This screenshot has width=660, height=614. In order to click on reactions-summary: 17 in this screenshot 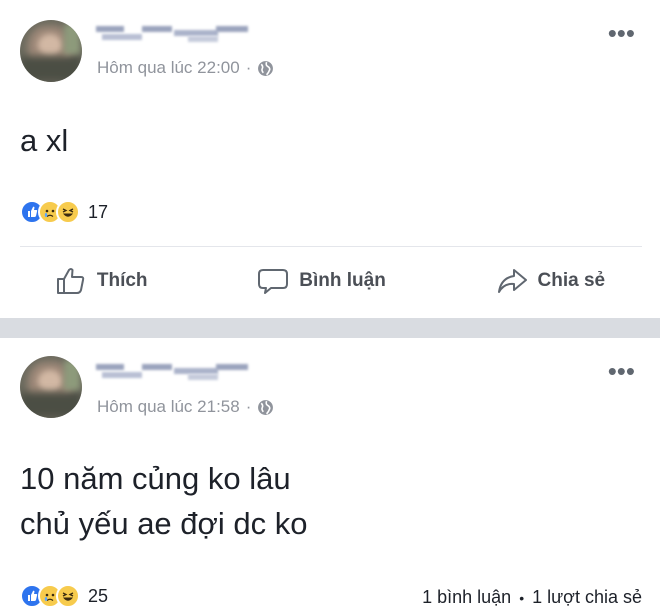, I will do `click(64, 212)`.